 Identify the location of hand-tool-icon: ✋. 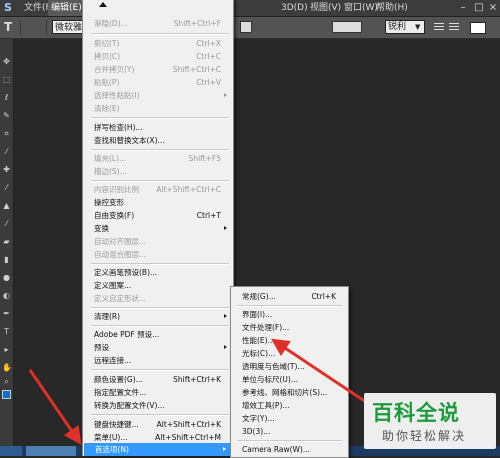
(7, 367).